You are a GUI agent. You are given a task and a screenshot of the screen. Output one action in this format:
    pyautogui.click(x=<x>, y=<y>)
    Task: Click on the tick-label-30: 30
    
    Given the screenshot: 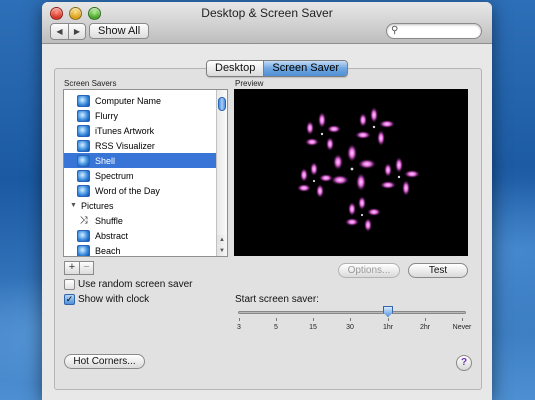 What is the action you would take?
    pyautogui.click(x=350, y=327)
    